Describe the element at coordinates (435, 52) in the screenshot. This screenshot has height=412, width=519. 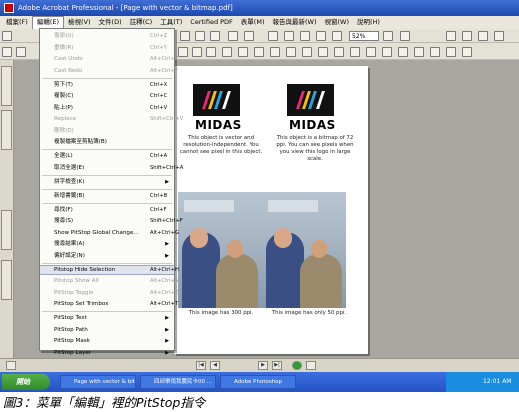
I see `pitstop-tool-17-icon` at that location.